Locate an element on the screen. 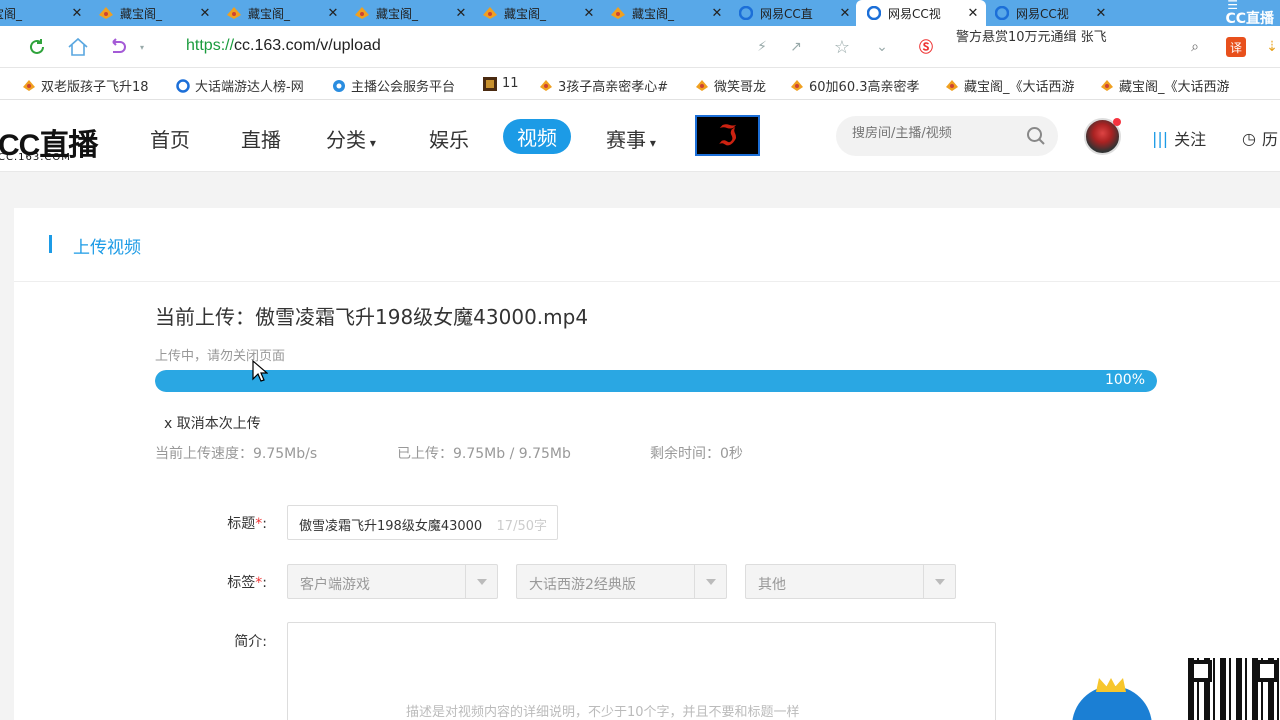 This screenshot has width=1280, height=720. bookmark-item: 3孩子高亲密孝心# is located at coordinates (603, 85).